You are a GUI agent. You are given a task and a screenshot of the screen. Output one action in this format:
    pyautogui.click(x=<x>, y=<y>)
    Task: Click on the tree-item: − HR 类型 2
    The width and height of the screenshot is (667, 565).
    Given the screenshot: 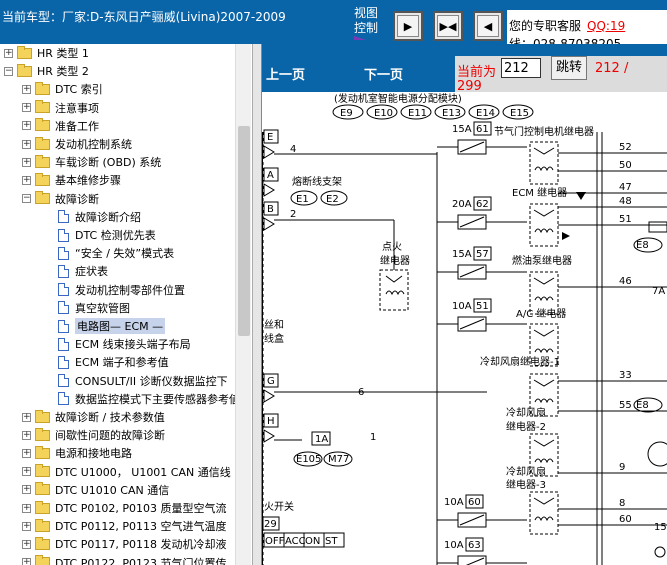 What is the action you would take?
    pyautogui.click(x=46, y=71)
    